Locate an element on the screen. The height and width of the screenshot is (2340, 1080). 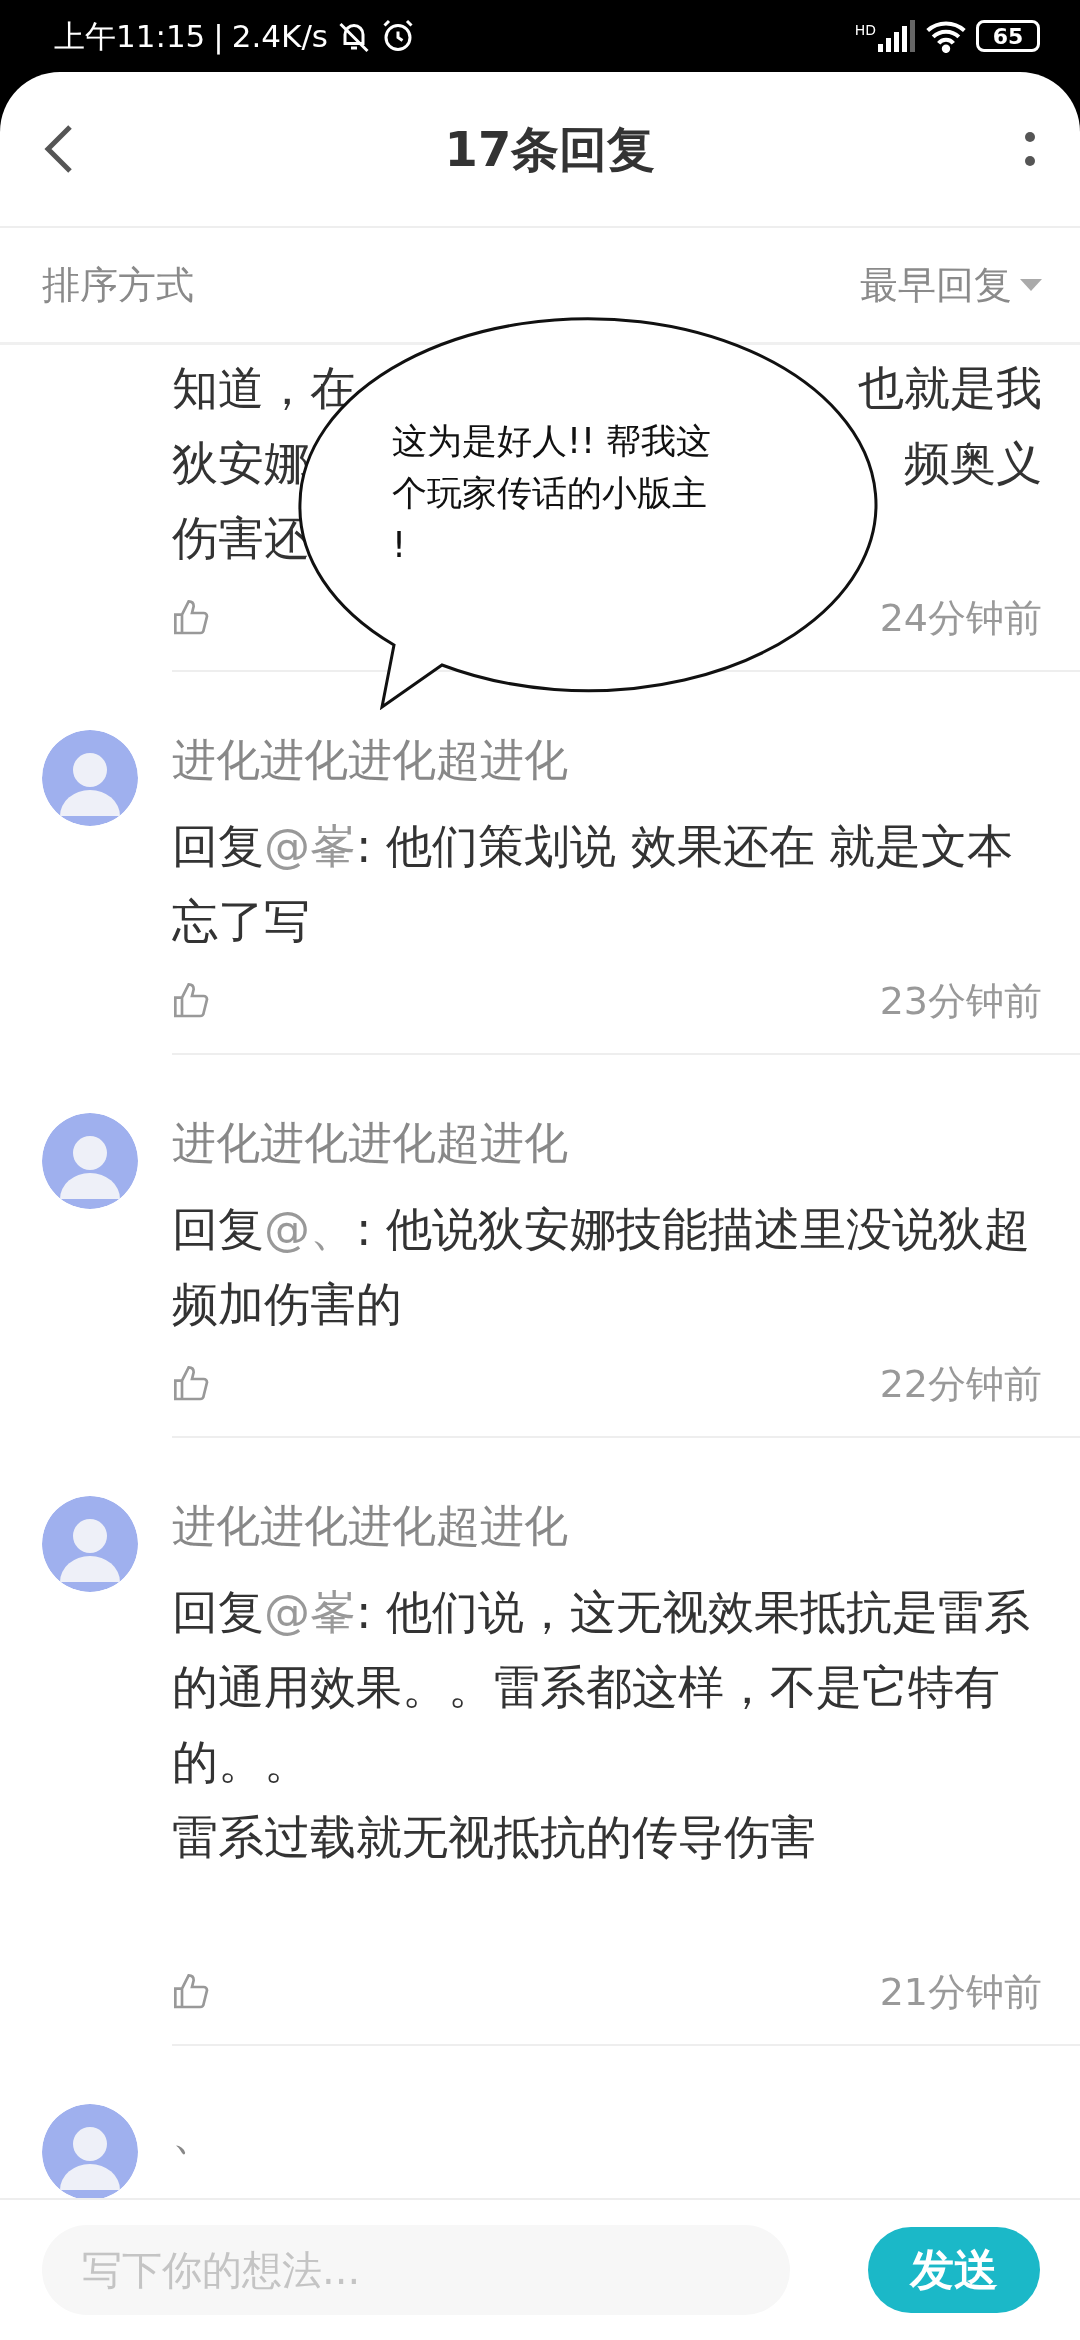
sort-dropdown: 最早回复 is located at coordinates (951, 285).